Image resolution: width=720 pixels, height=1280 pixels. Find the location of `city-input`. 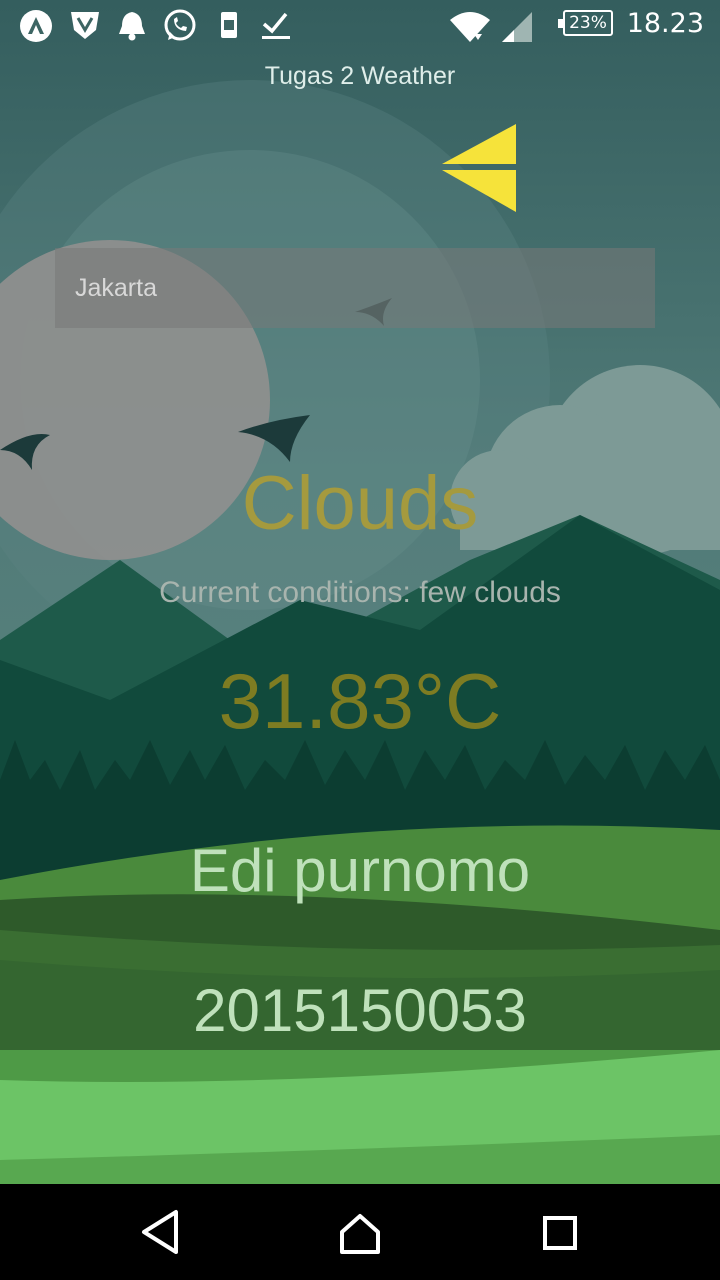

city-input is located at coordinates (355, 288).